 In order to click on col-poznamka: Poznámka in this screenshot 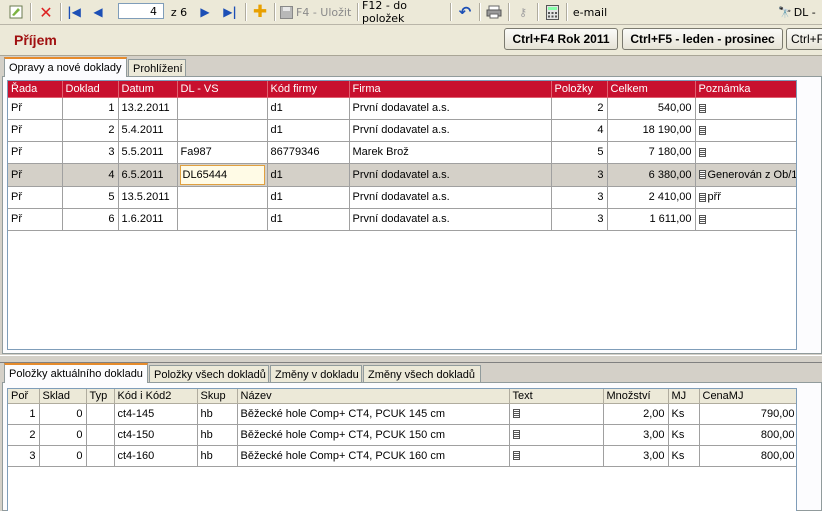, I will do `click(745, 89)`.